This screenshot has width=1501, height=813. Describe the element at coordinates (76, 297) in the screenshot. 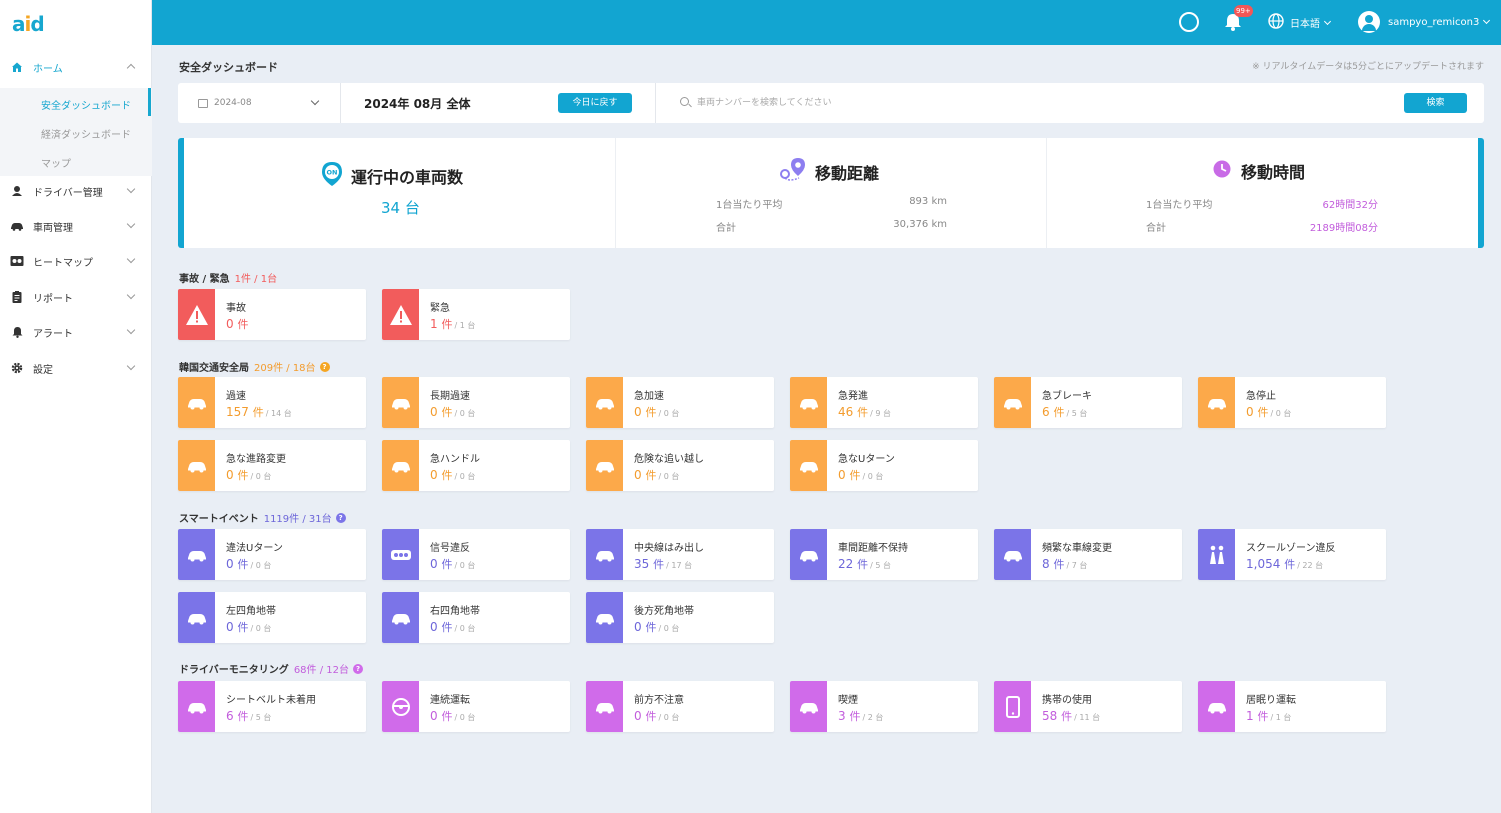

I see `sidebar-item-report: リポート` at that location.